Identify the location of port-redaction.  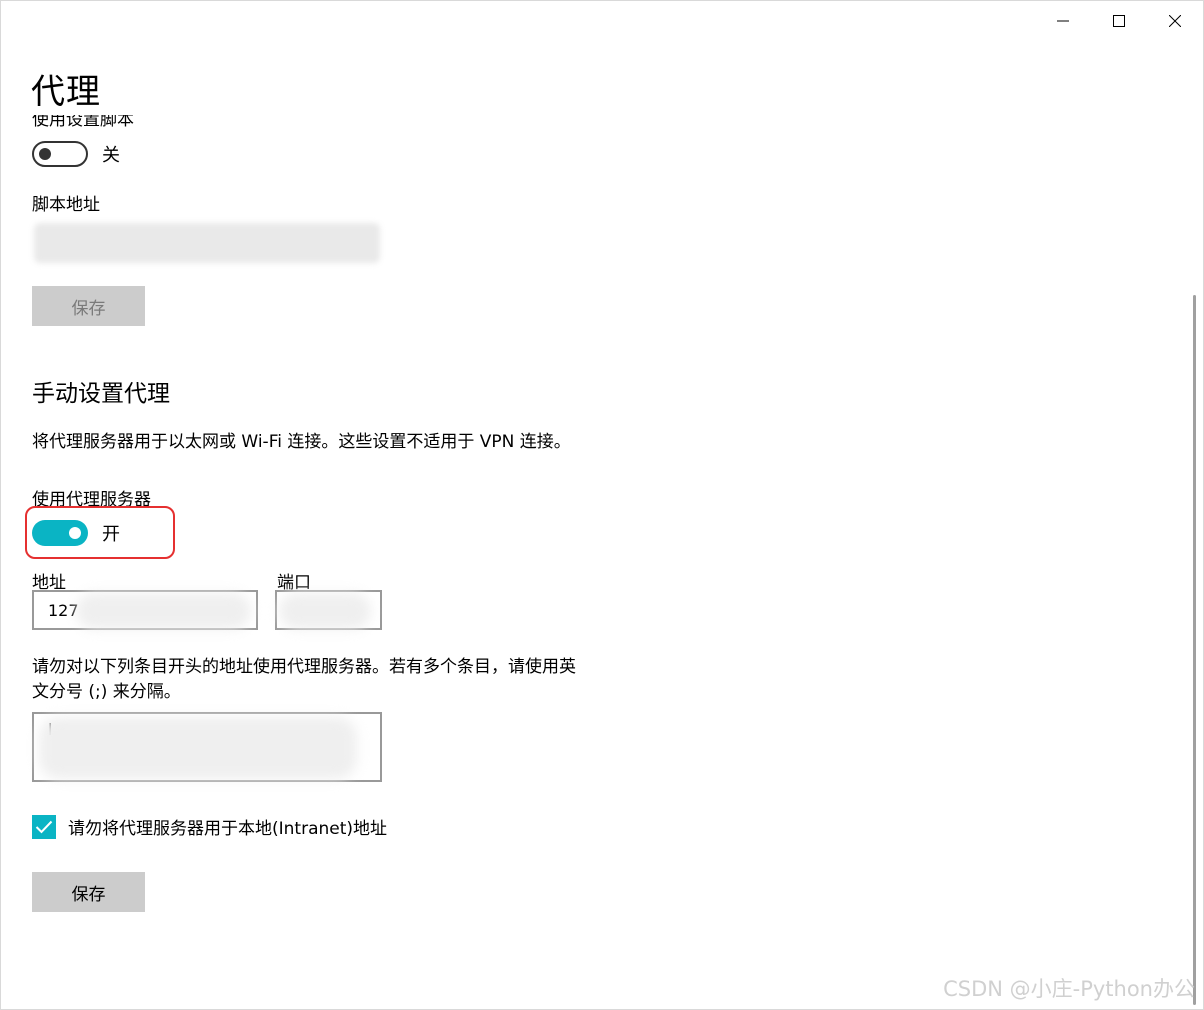
(325, 611).